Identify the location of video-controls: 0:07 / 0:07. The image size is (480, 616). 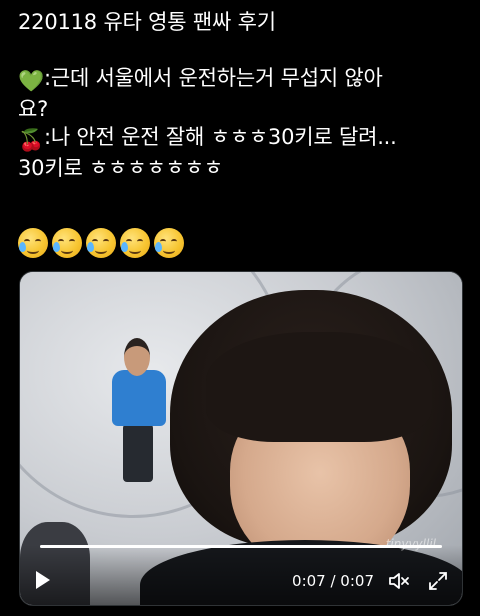
(241, 575).